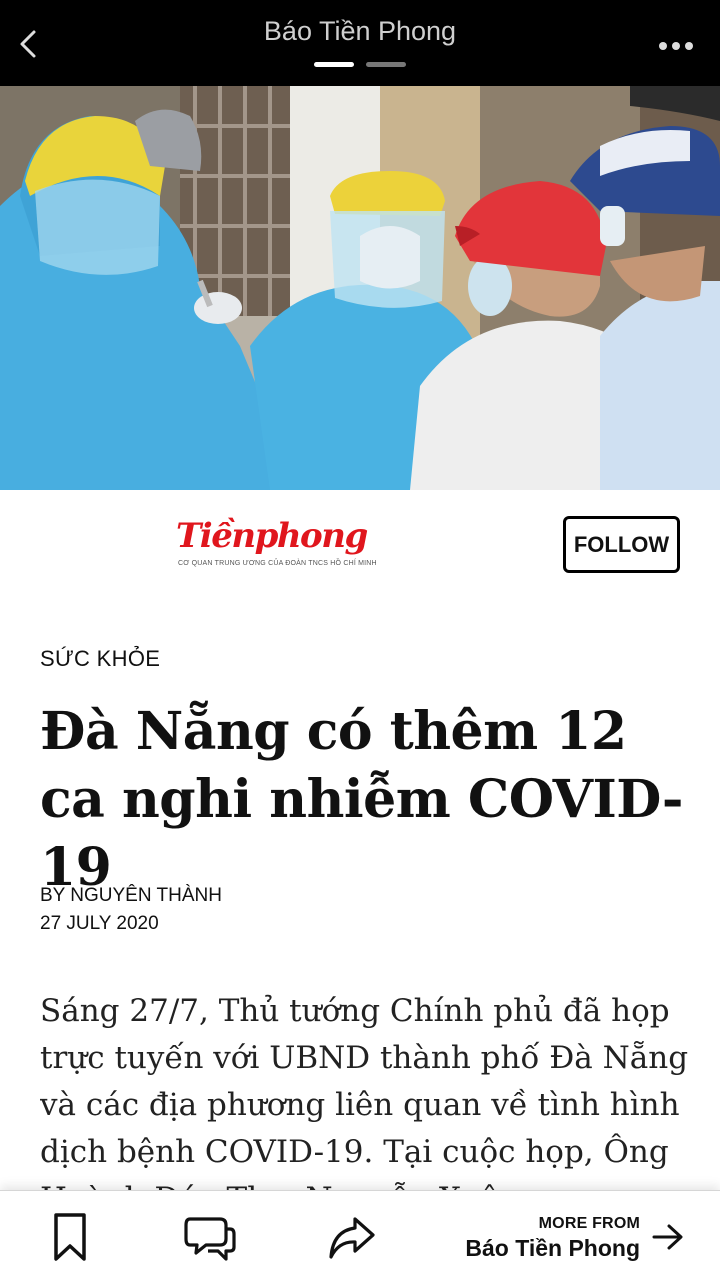 Image resolution: width=720 pixels, height=1280 pixels. I want to click on page-indicator, so click(360, 65).